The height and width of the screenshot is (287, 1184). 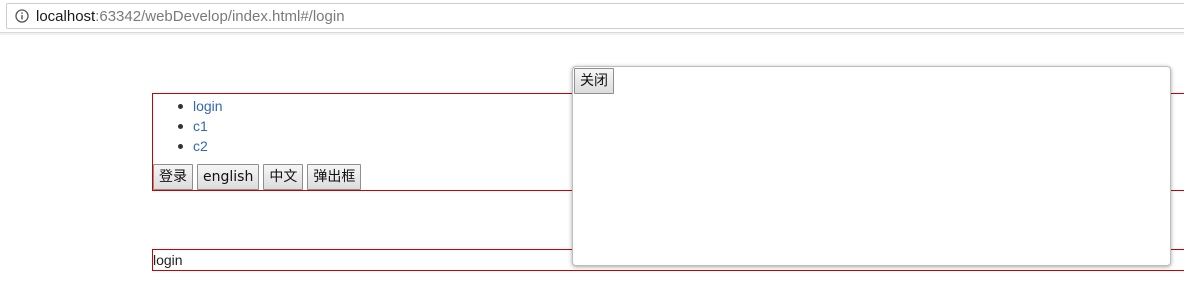 I want to click on nav-item-c2: c2, so click(x=188, y=146).